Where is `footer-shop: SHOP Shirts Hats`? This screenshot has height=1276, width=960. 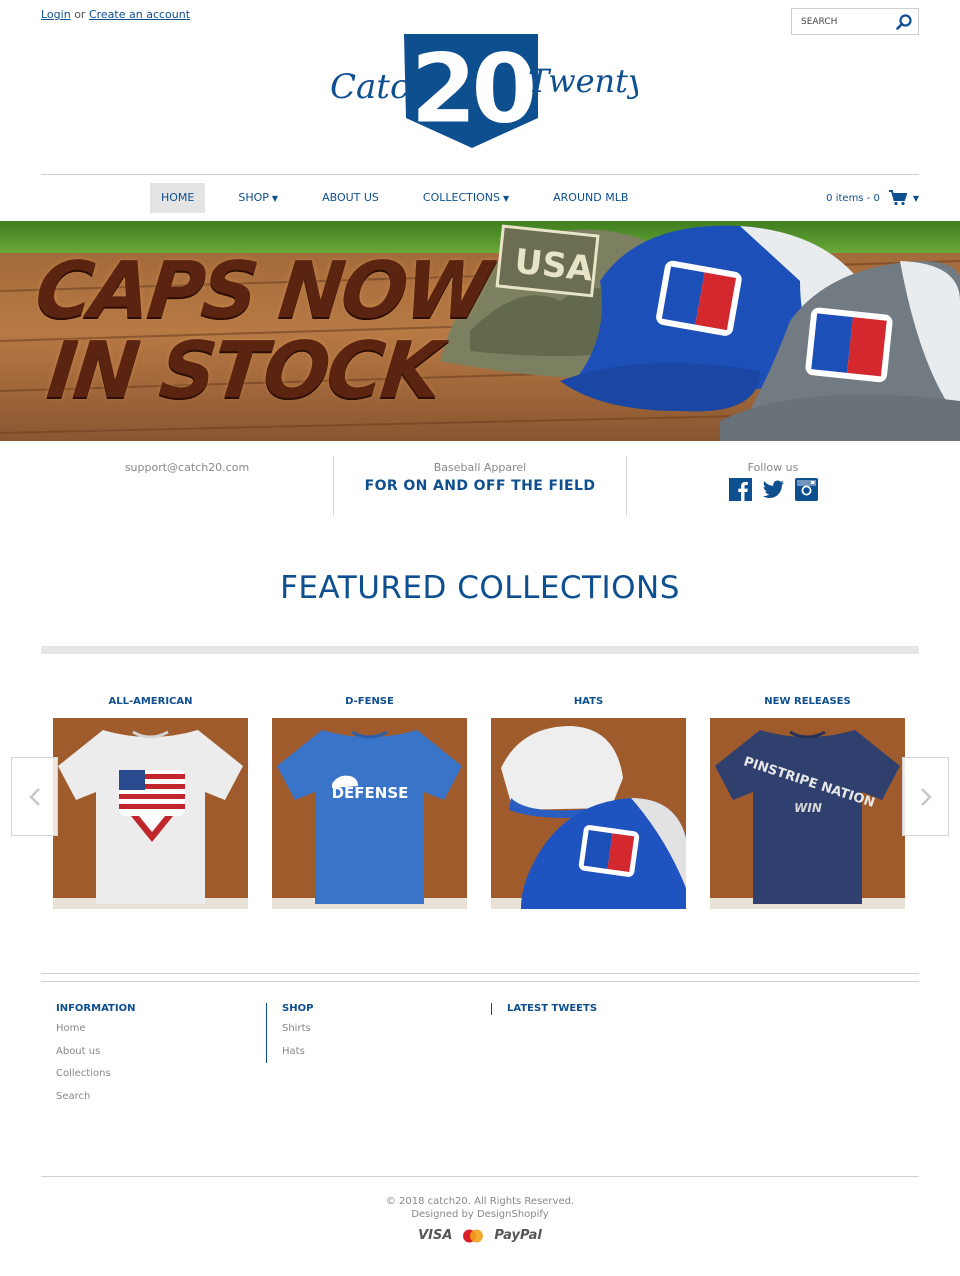 footer-shop: SHOP Shirts Hats is located at coordinates (289, 1033).